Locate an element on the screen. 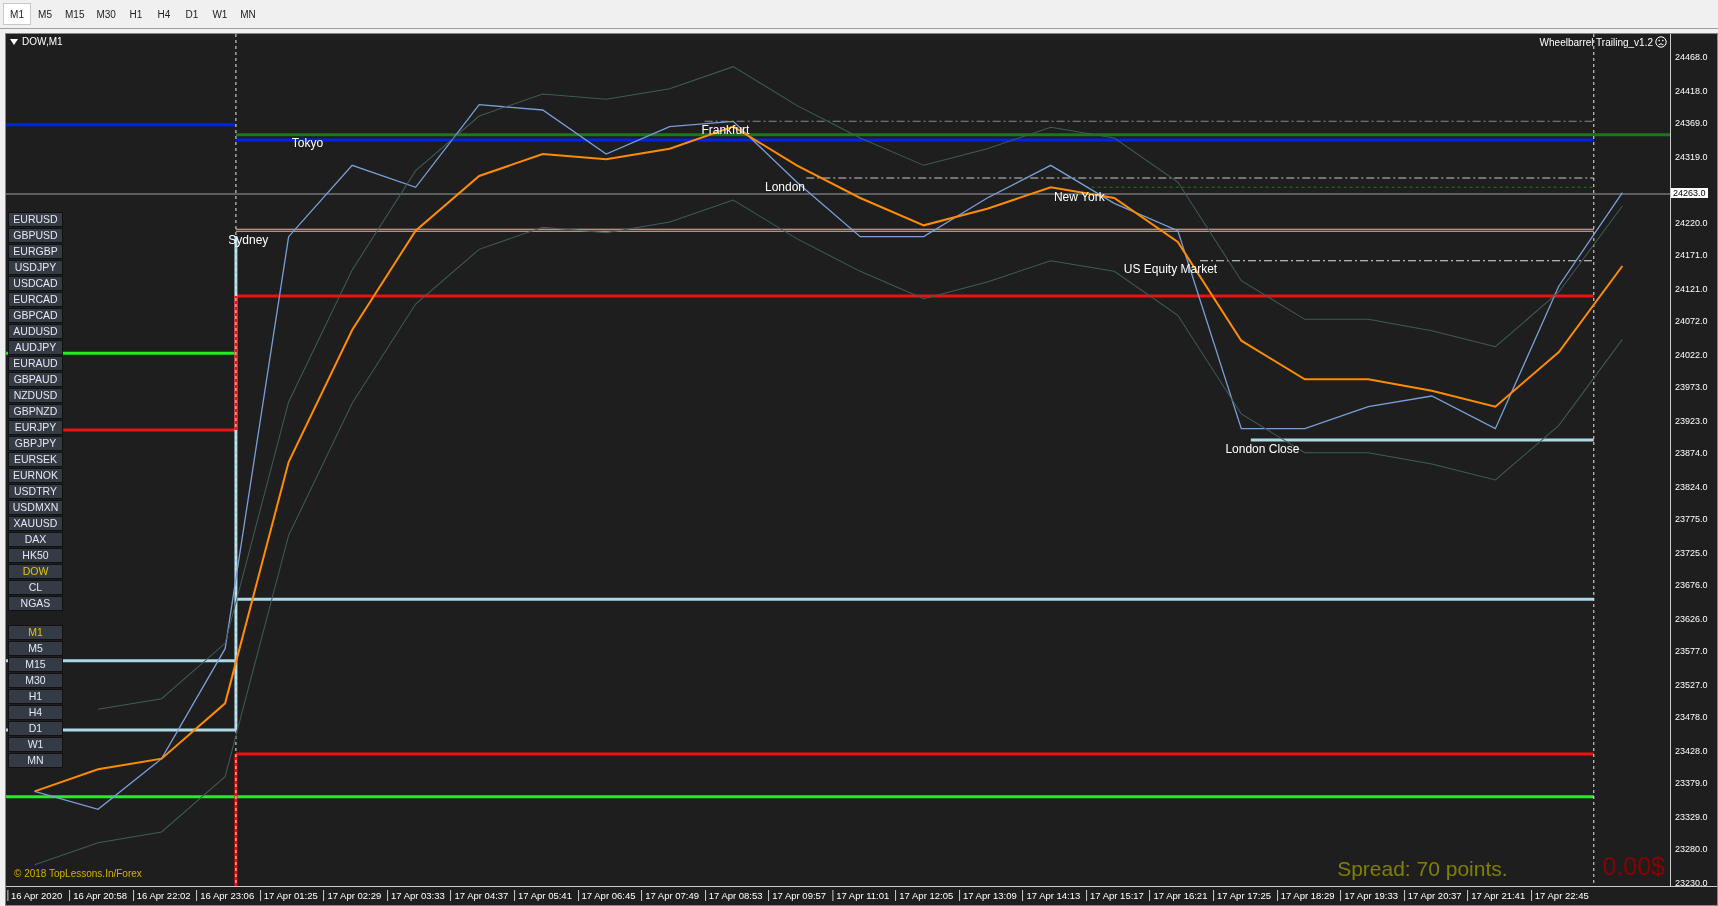  profit-text: 0.00$ is located at coordinates (1633, 866).